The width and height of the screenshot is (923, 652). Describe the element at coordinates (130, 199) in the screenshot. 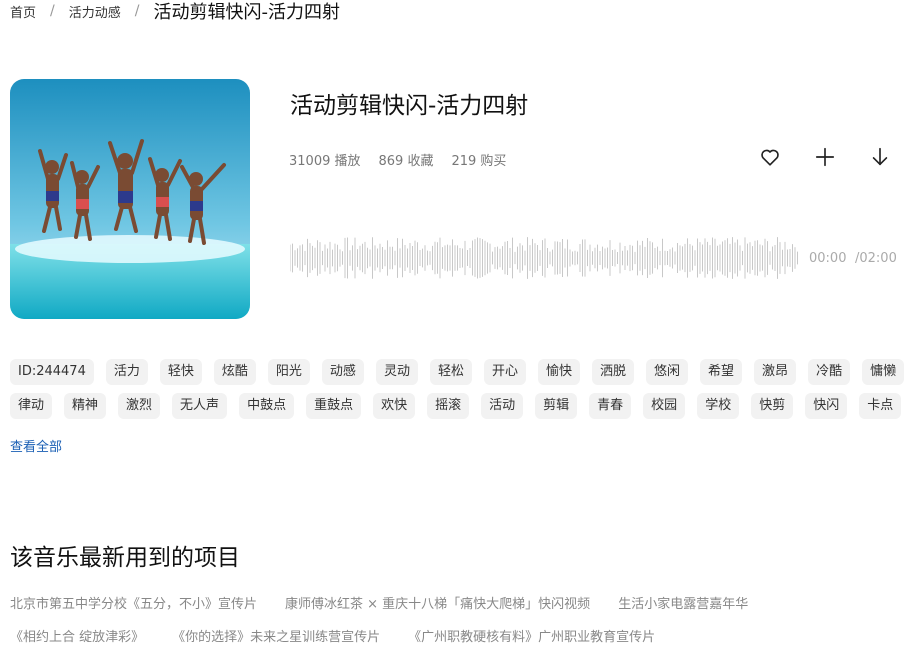

I see `cover-image` at that location.